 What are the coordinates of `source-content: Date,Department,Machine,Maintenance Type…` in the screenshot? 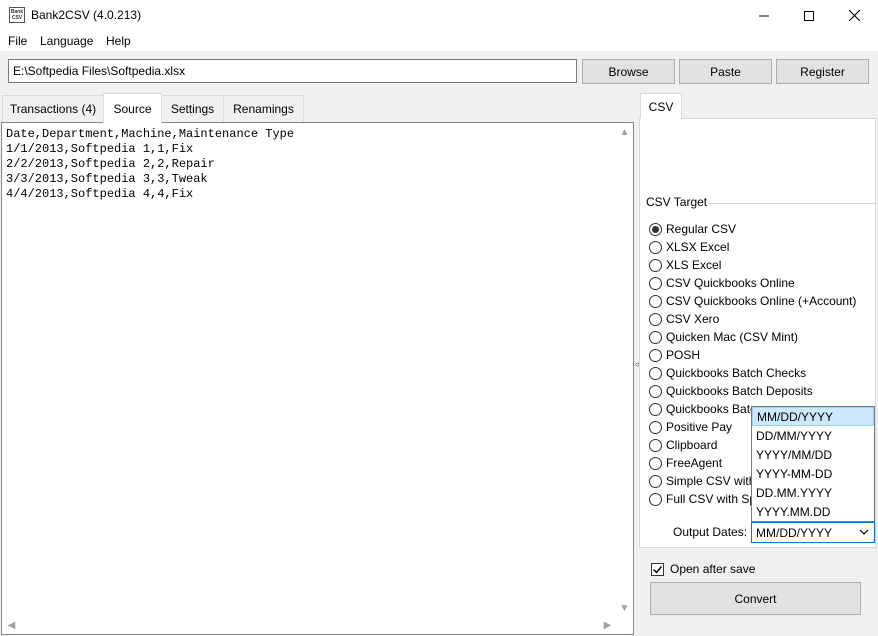 It's located at (150, 164).